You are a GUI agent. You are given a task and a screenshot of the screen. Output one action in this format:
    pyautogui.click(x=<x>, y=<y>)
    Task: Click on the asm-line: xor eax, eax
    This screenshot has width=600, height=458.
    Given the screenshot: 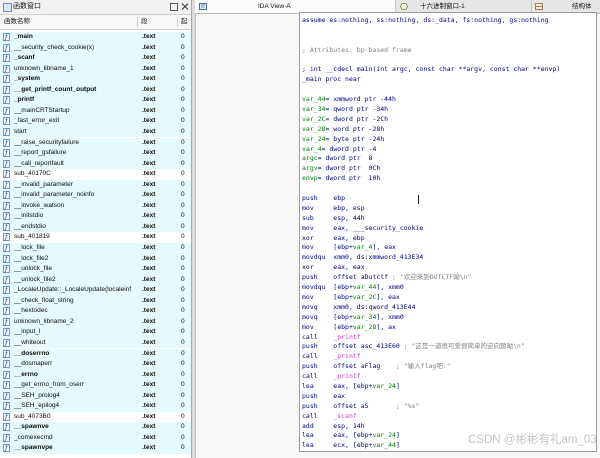 What is the action you would take?
    pyautogui.click(x=449, y=268)
    